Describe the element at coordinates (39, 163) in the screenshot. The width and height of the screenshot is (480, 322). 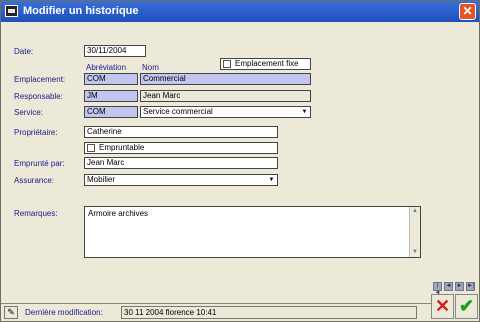
I see `emprunte-par-label: Emprunté par:` at that location.